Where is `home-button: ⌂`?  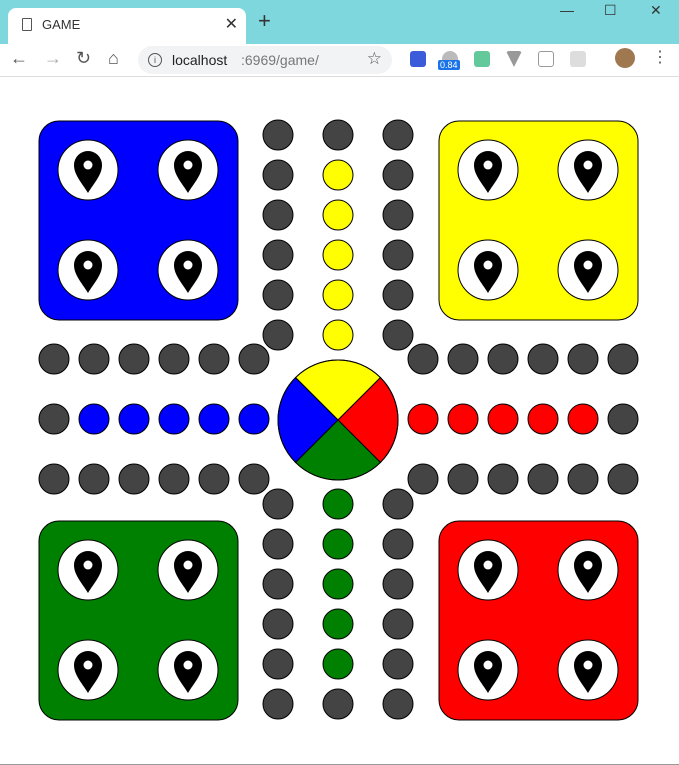 home-button: ⌂ is located at coordinates (113, 58).